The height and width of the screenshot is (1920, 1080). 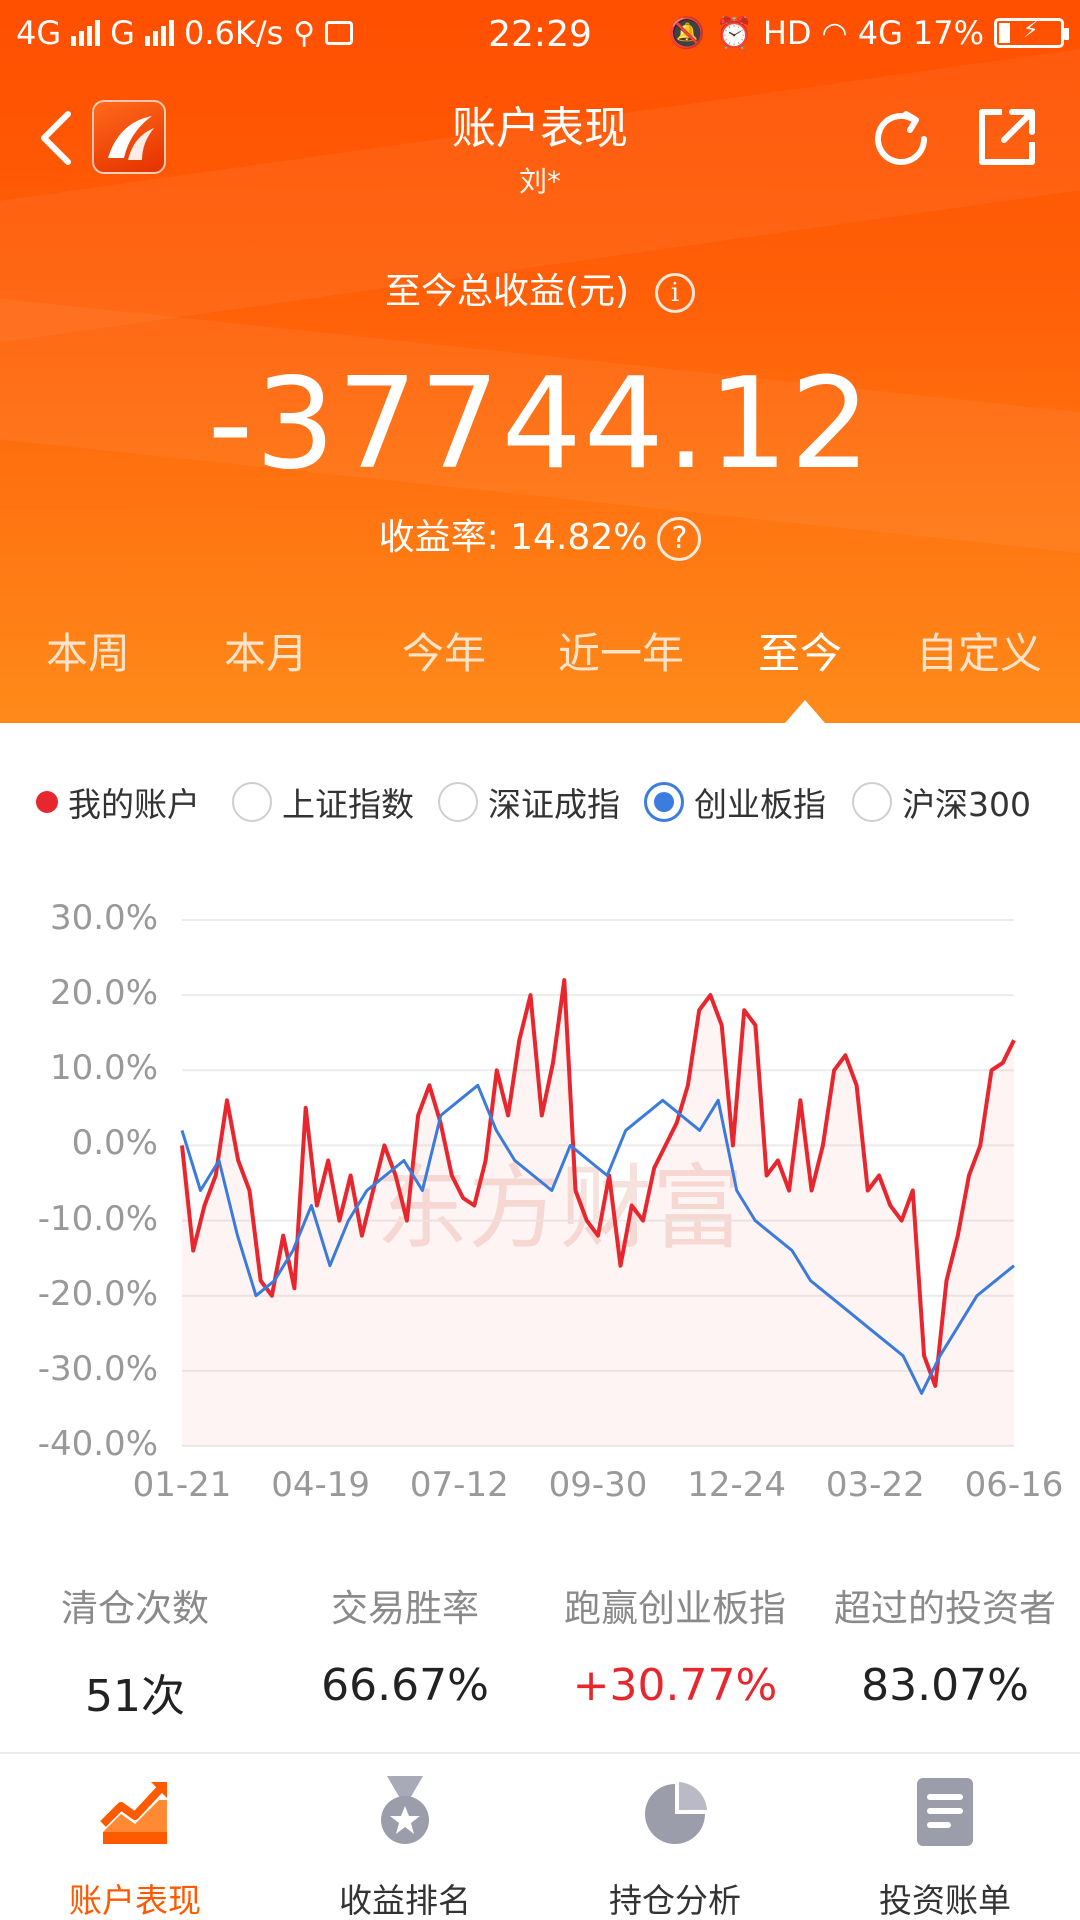 What do you see at coordinates (945, 1644) in the screenshot?
I see `stat-beat-investors: 超过的投资者 83.07%` at bounding box center [945, 1644].